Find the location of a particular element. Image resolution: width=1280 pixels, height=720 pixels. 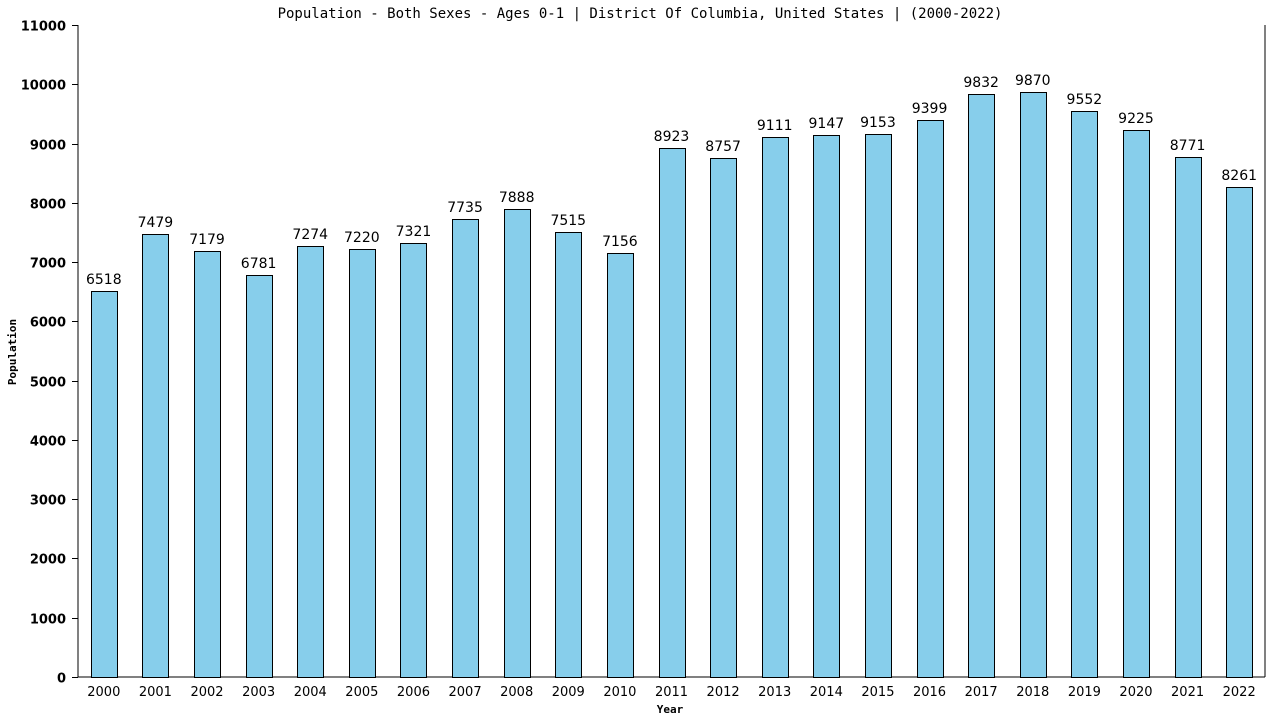

data-label-2005: 7220 is located at coordinates (362, 238).